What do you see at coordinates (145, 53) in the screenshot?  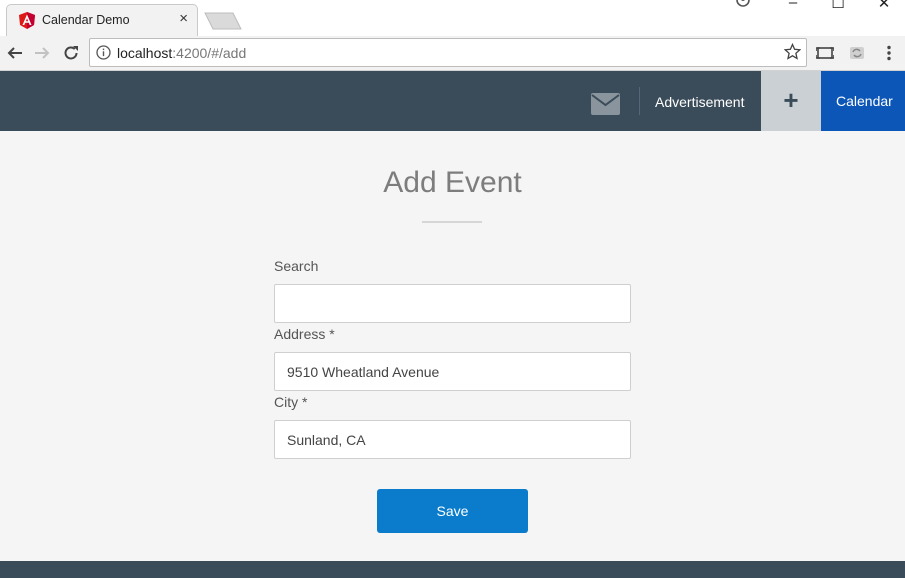 I see `url-host: localhost` at bounding box center [145, 53].